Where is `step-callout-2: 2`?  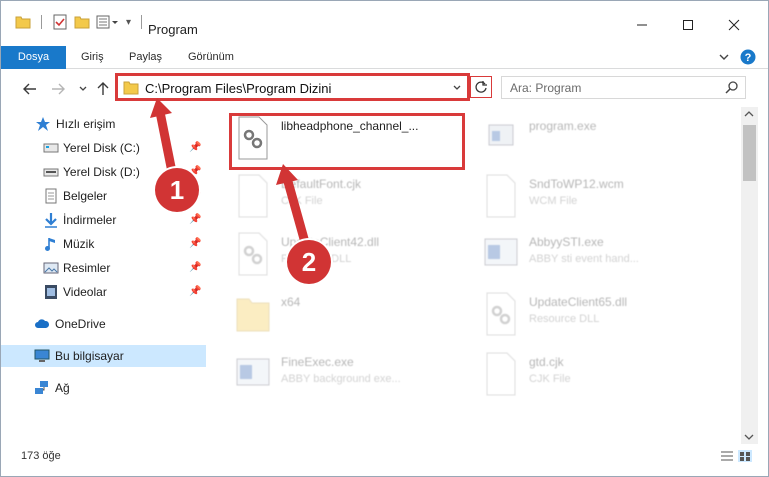
step-callout-2: 2 is located at coordinates (309, 262).